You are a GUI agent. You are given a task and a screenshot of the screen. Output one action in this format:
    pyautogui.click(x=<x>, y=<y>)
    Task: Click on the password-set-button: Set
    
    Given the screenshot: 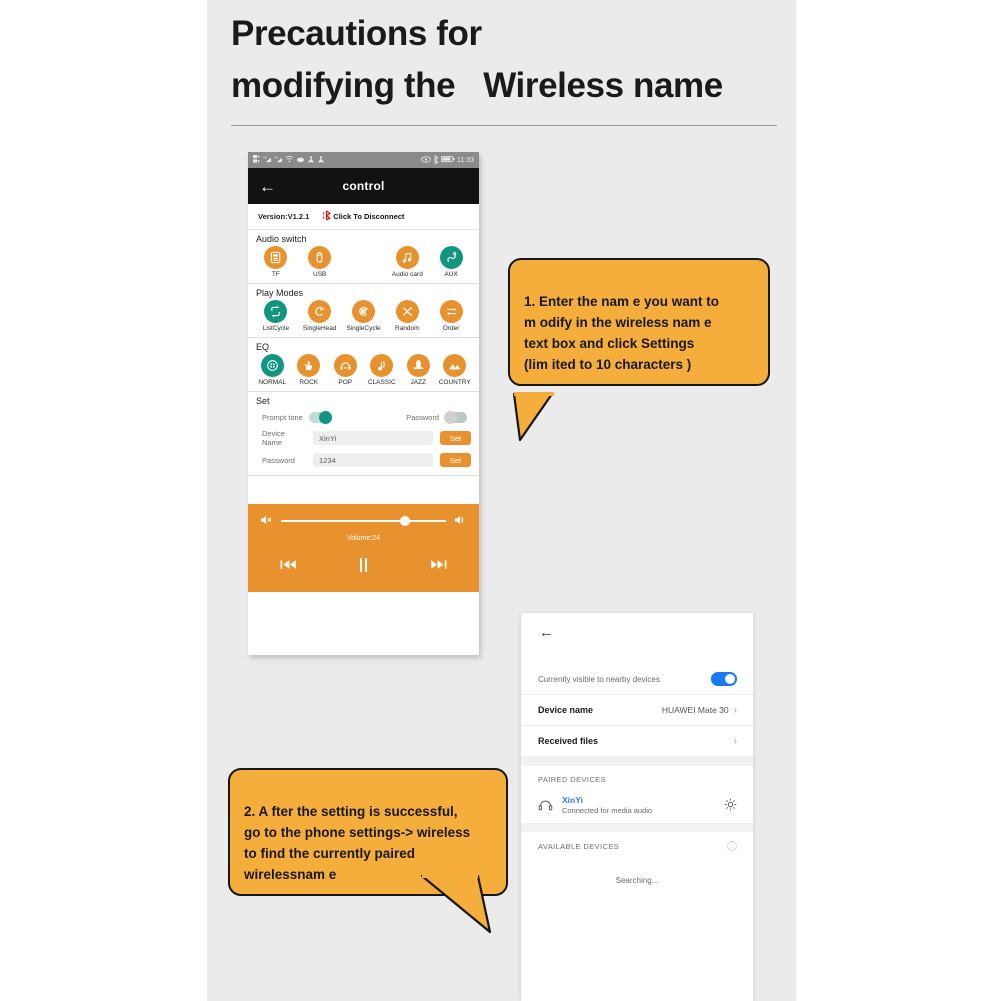 What is the action you would take?
    pyautogui.click(x=455, y=460)
    